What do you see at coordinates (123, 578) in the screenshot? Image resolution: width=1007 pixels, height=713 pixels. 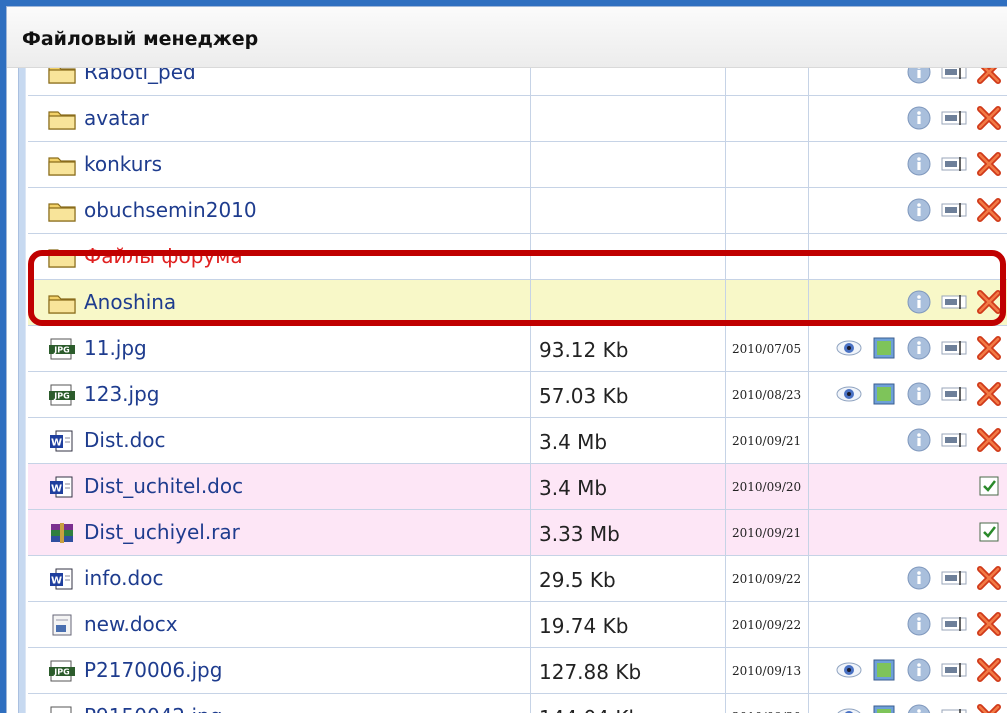 I see `file-name-link: info.doc` at bounding box center [123, 578].